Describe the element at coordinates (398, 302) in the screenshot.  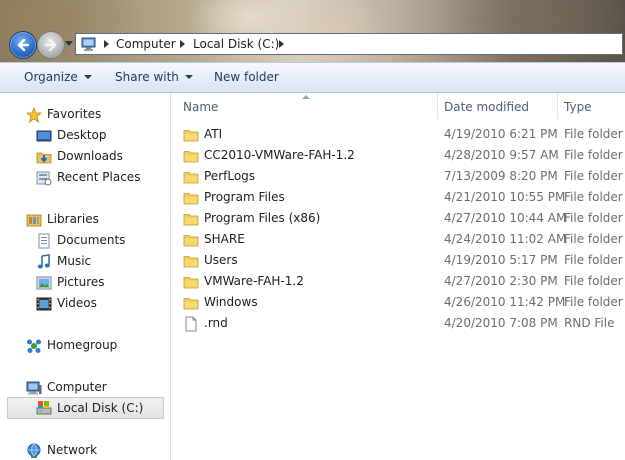
I see `file-row: Windows 4/26/2010 11:42 PM File folder` at that location.